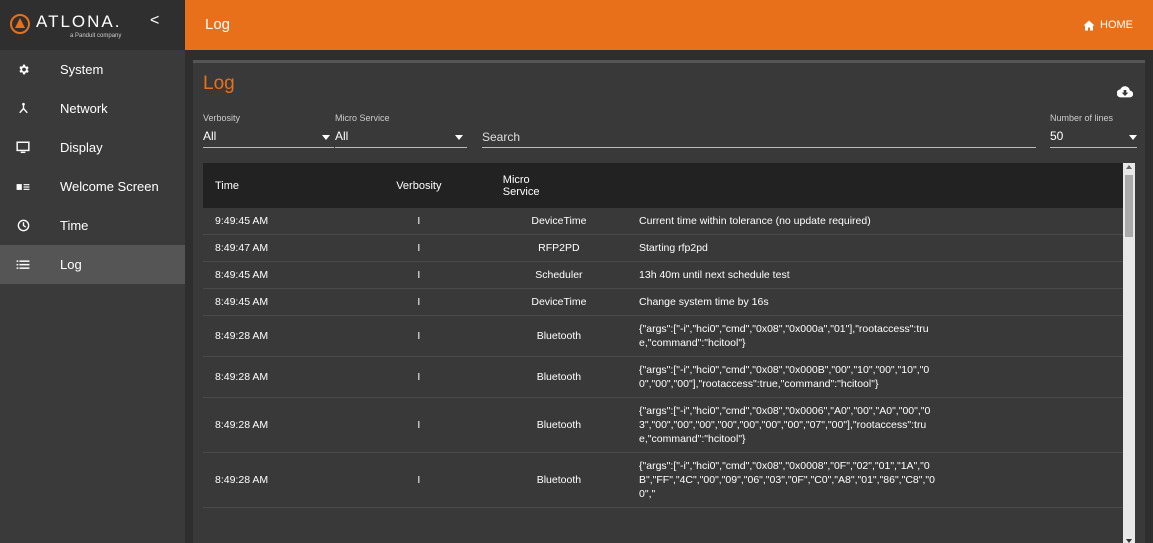  I want to click on verbosity-label: Verbosity, so click(222, 118).